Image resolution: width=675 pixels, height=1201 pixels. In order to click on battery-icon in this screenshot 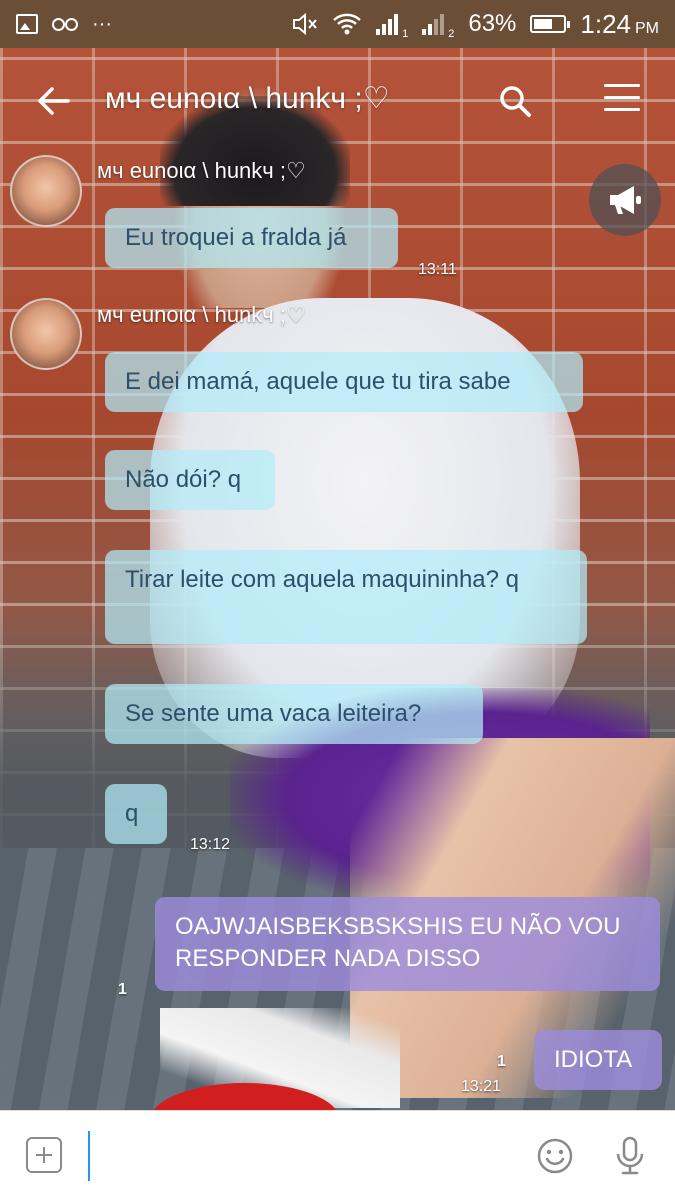, I will do `click(550, 24)`.